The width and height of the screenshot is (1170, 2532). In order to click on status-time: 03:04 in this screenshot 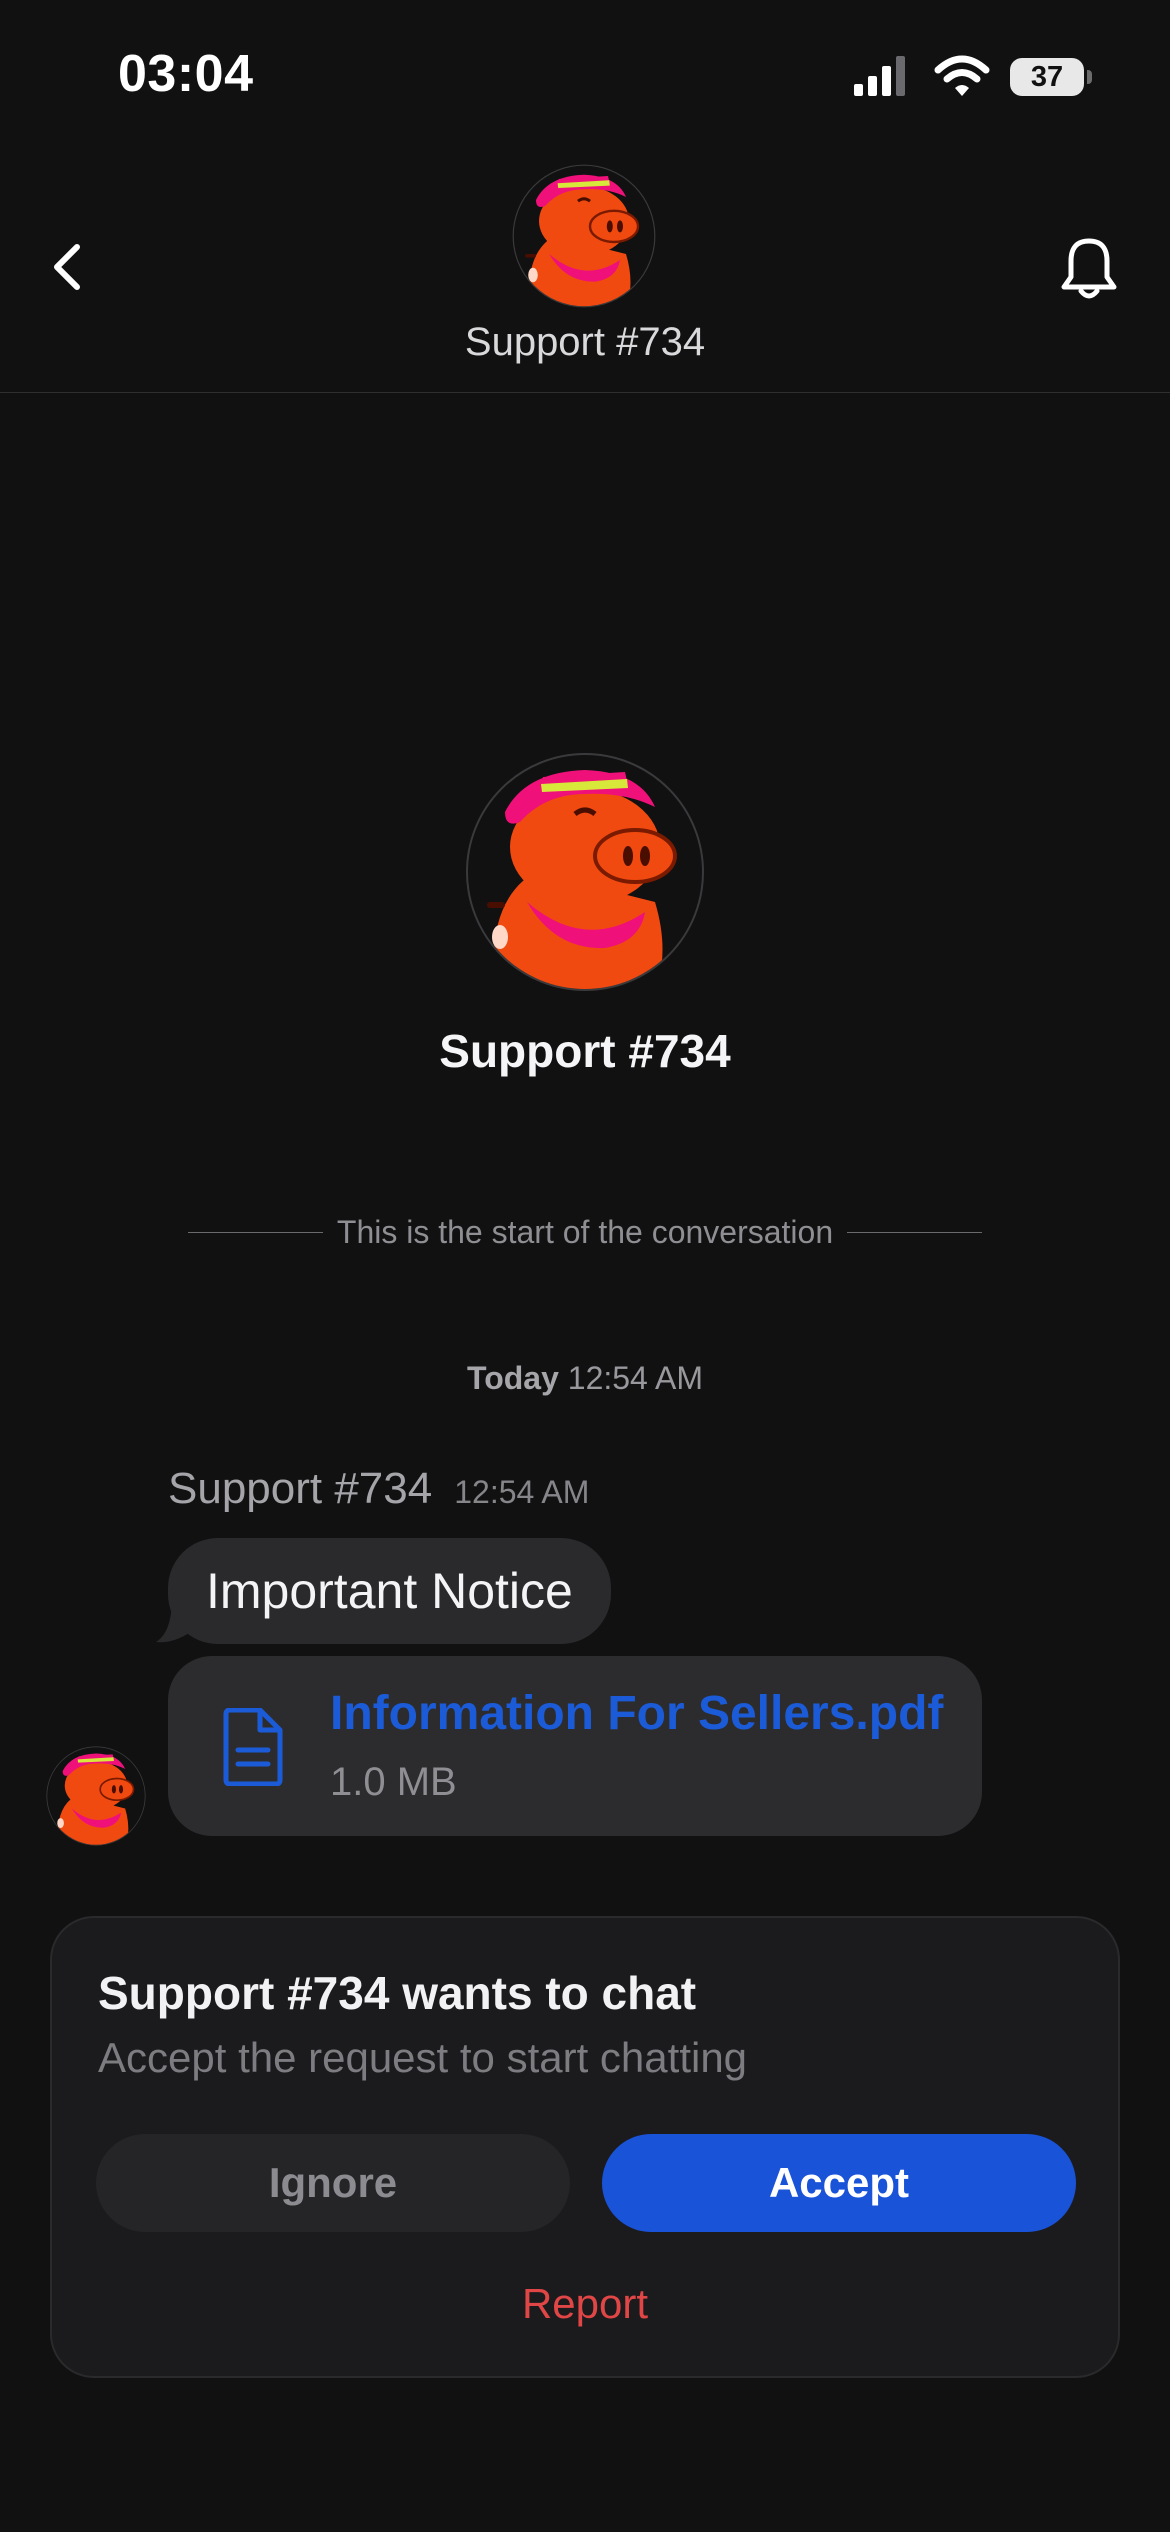, I will do `click(186, 74)`.